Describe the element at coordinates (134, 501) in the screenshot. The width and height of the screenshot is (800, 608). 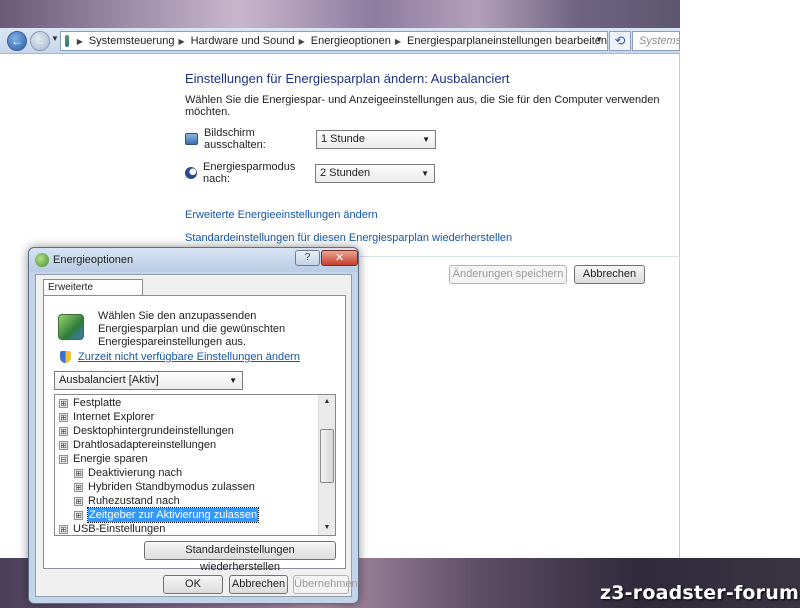
I see `tree-item-label: Ruhezustand nach` at that location.